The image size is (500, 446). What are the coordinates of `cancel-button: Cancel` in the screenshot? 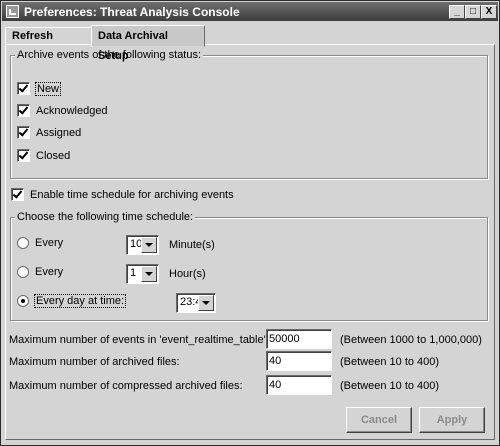 It's located at (379, 420).